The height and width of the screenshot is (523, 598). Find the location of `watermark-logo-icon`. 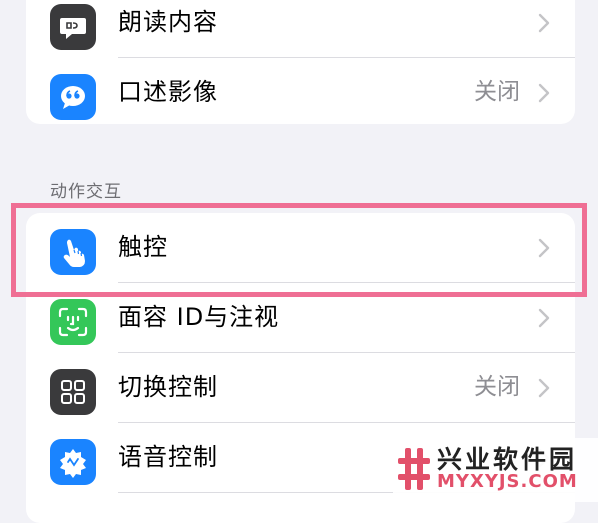

watermark-logo-icon is located at coordinates (414, 469).